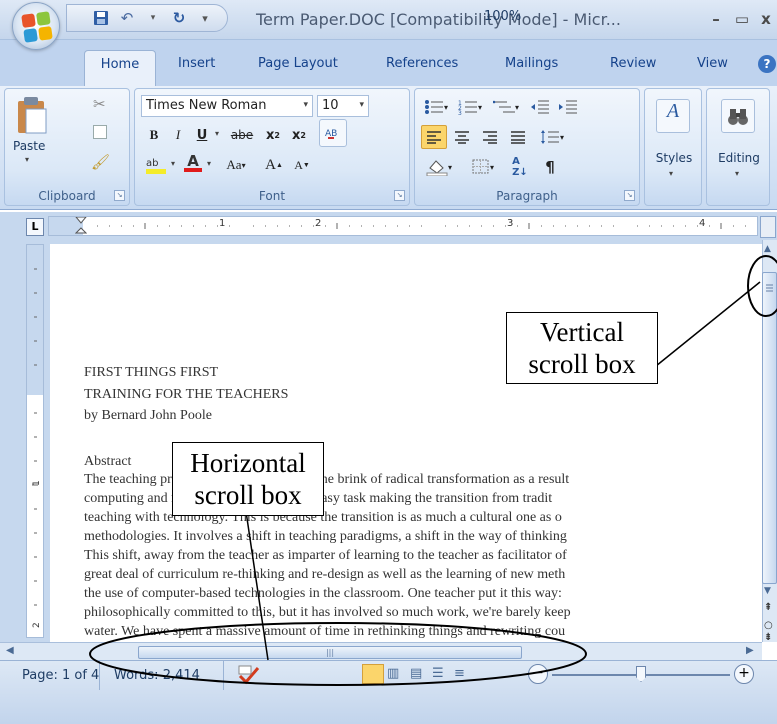 This screenshot has height=724, width=777. I want to click on callout-line: Vertical, so click(582, 332).